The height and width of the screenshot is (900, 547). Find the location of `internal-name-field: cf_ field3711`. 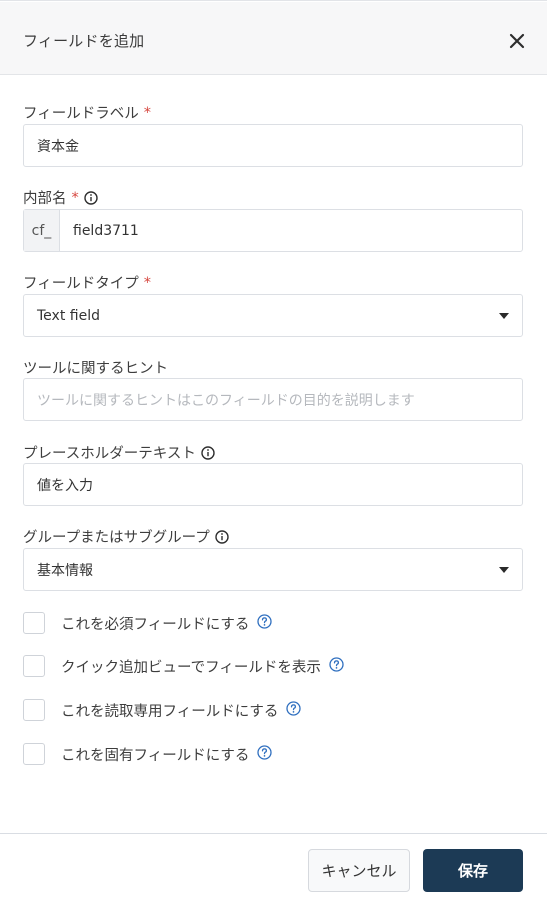

internal-name-field: cf_ field3711 is located at coordinates (273, 230).